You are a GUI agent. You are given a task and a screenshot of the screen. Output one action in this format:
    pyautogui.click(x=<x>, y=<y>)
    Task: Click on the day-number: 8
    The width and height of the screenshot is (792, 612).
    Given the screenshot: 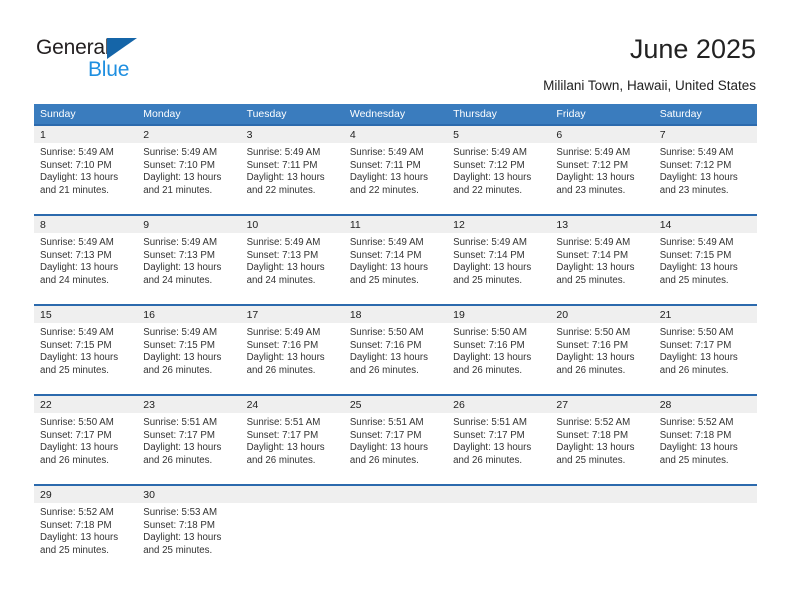 What is the action you would take?
    pyautogui.click(x=85, y=224)
    